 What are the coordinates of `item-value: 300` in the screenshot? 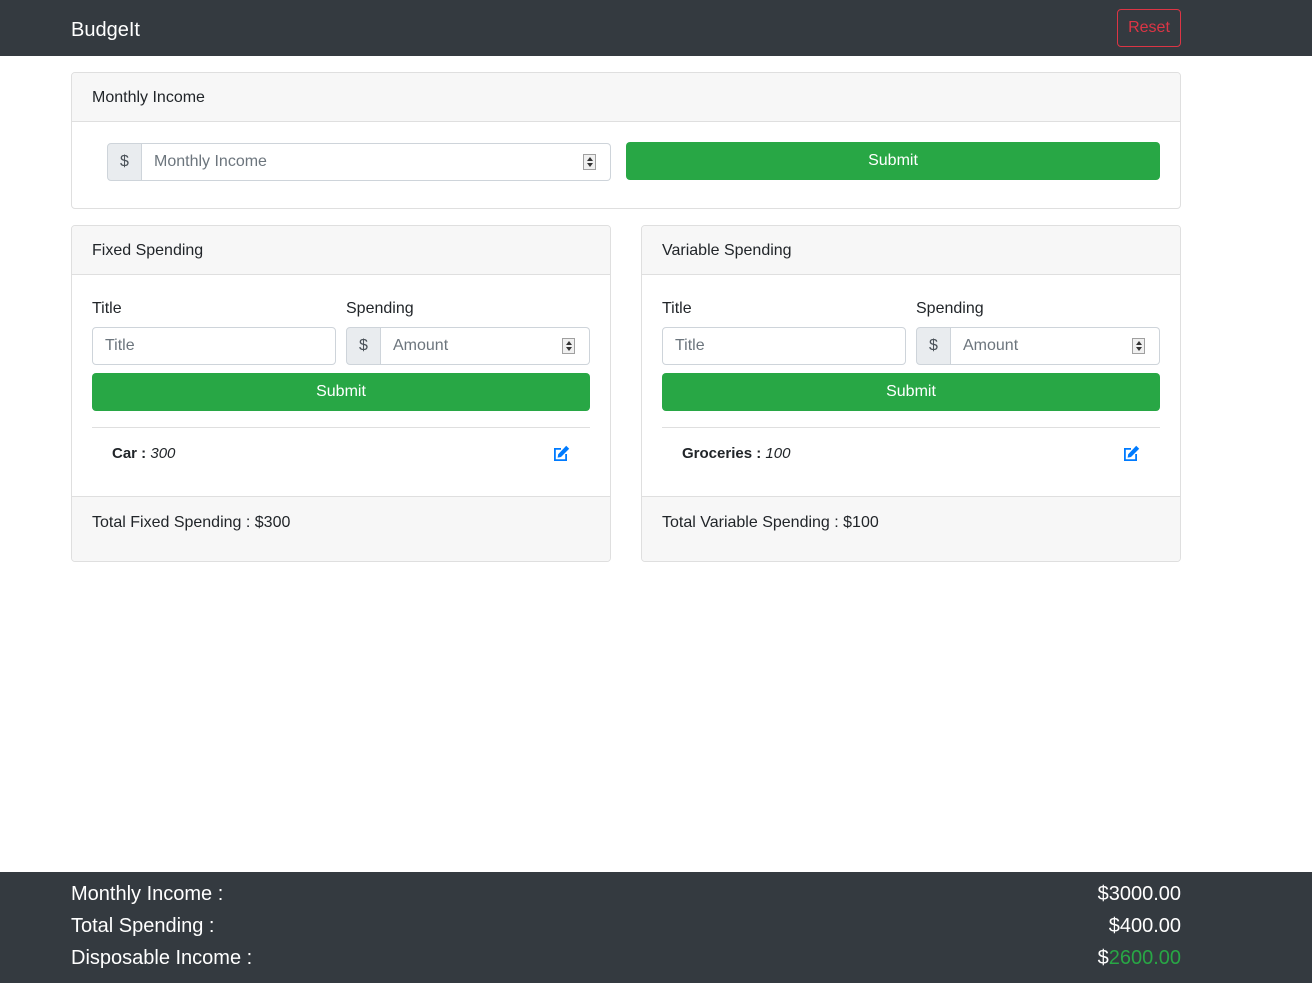 It's located at (163, 453).